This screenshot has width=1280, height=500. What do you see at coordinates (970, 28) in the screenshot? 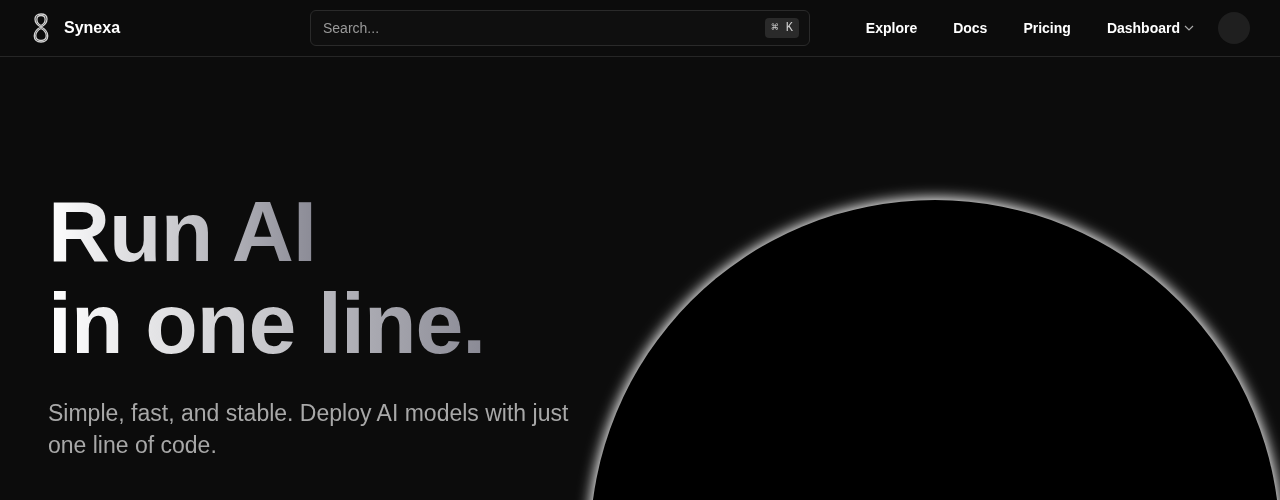
I see `nav-link: Docs` at bounding box center [970, 28].